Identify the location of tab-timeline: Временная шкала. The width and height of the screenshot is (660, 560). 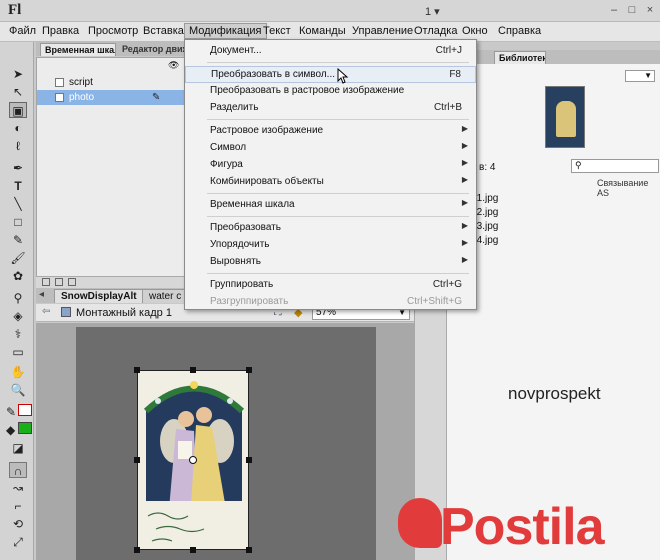
(78, 49).